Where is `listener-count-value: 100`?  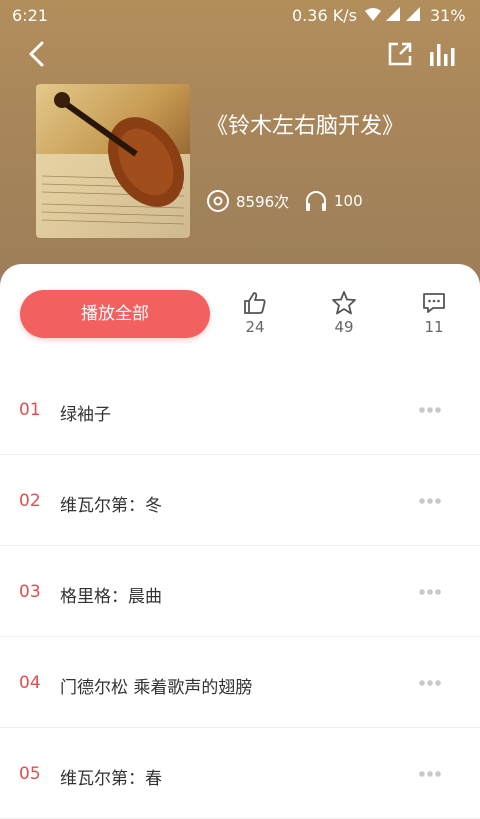 listener-count-value: 100 is located at coordinates (348, 201).